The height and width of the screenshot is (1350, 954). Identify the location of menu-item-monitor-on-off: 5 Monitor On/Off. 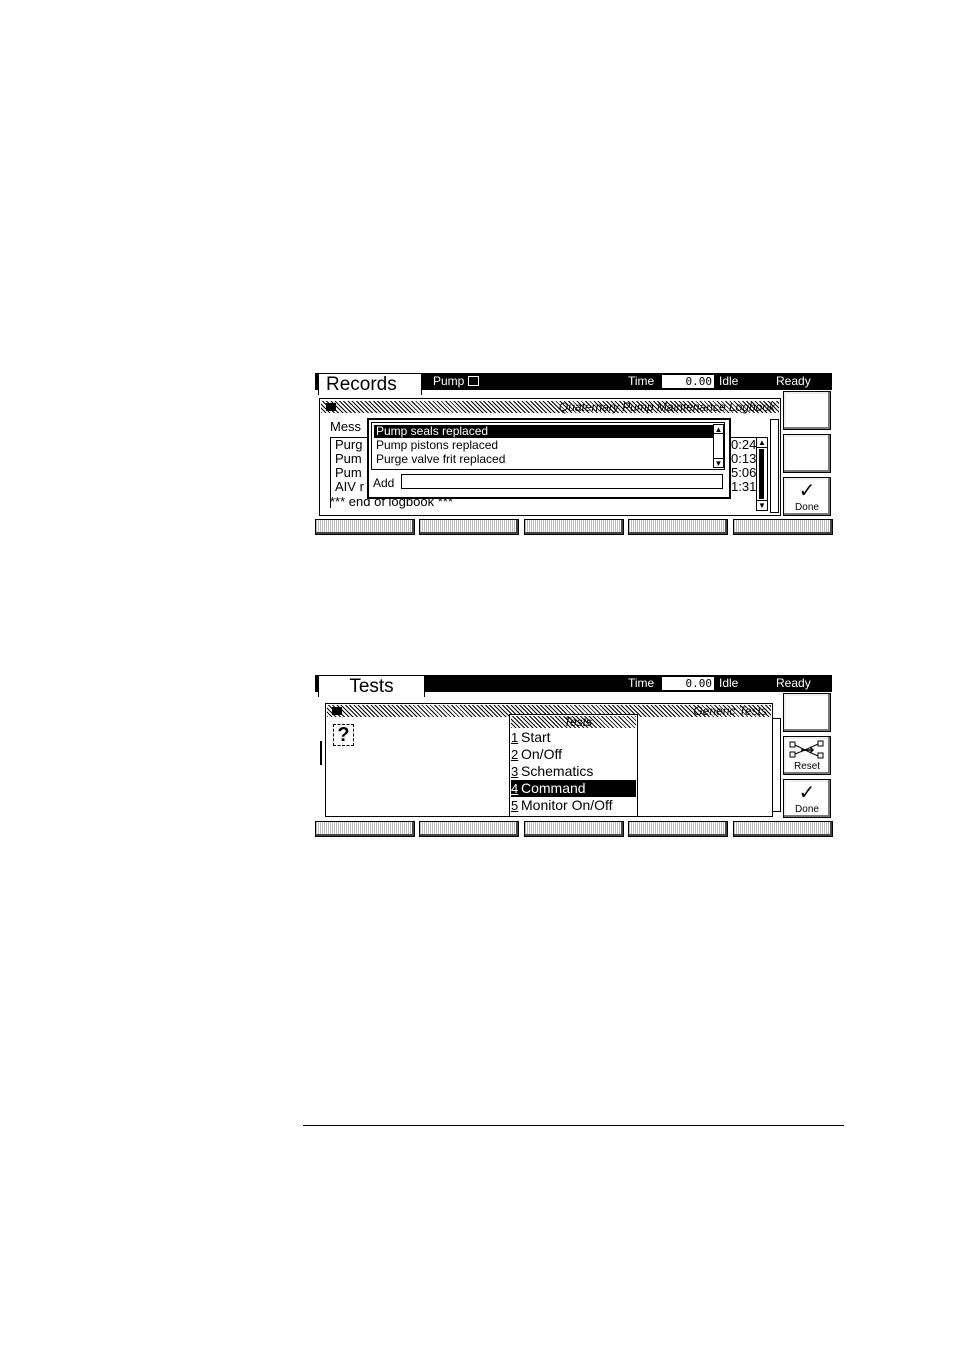
(573, 805).